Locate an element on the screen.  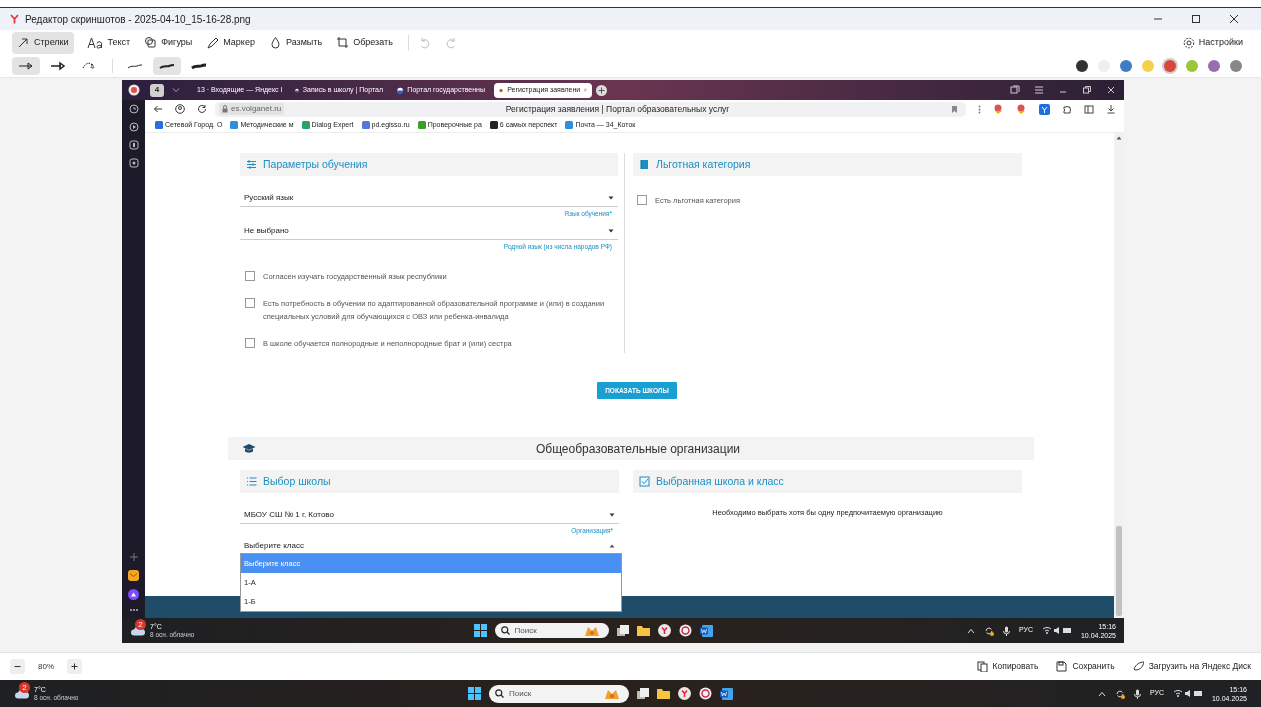
address-bar: es.volganet.ru Регистрация заявления | Портал образовательных услуг is located at coordinates (590, 109).